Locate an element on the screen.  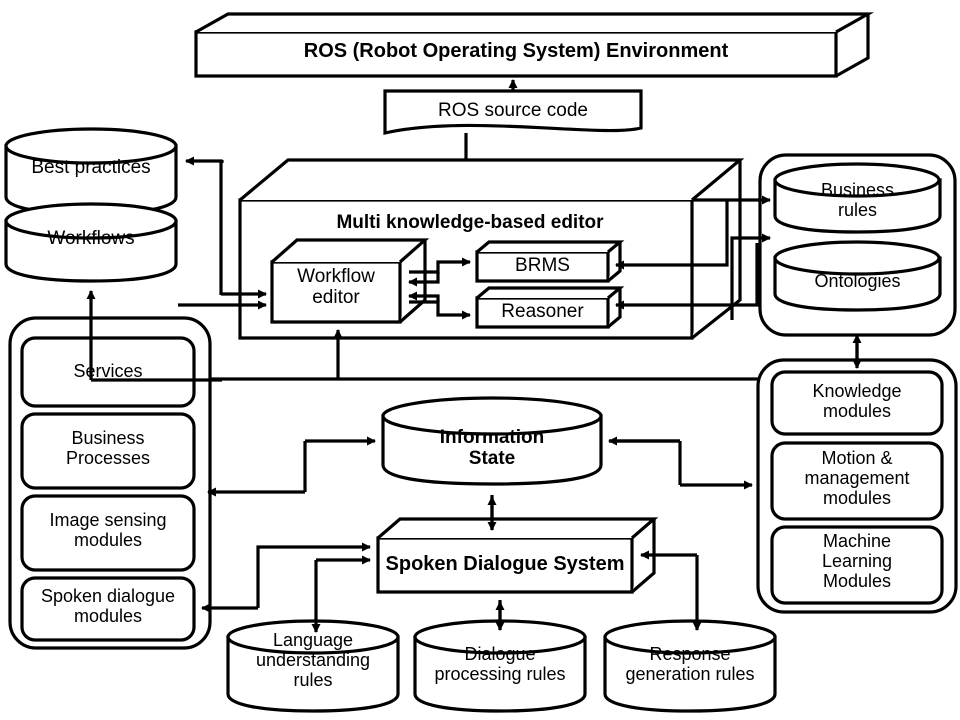
workflows-shape is located at coordinates (91, 242).